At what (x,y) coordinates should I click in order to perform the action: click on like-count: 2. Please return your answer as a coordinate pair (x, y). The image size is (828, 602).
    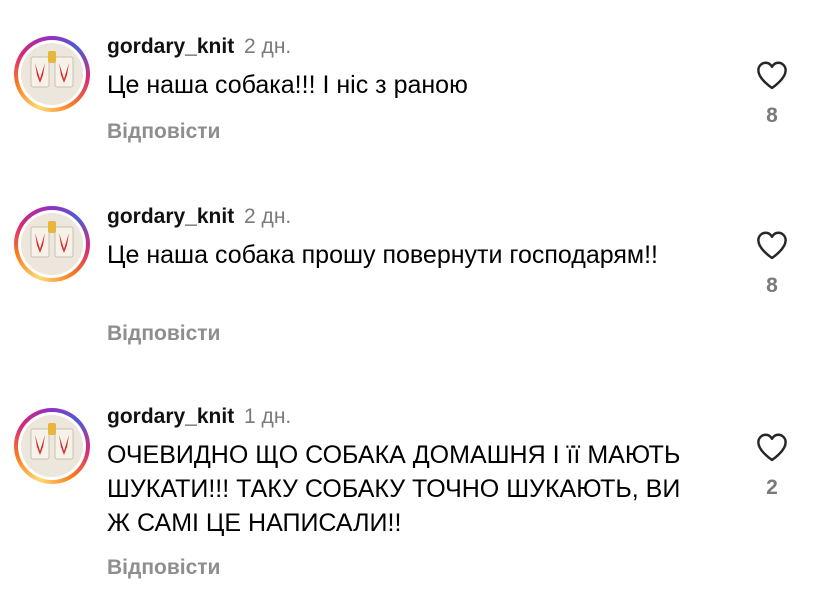
    Looking at the image, I should click on (772, 487).